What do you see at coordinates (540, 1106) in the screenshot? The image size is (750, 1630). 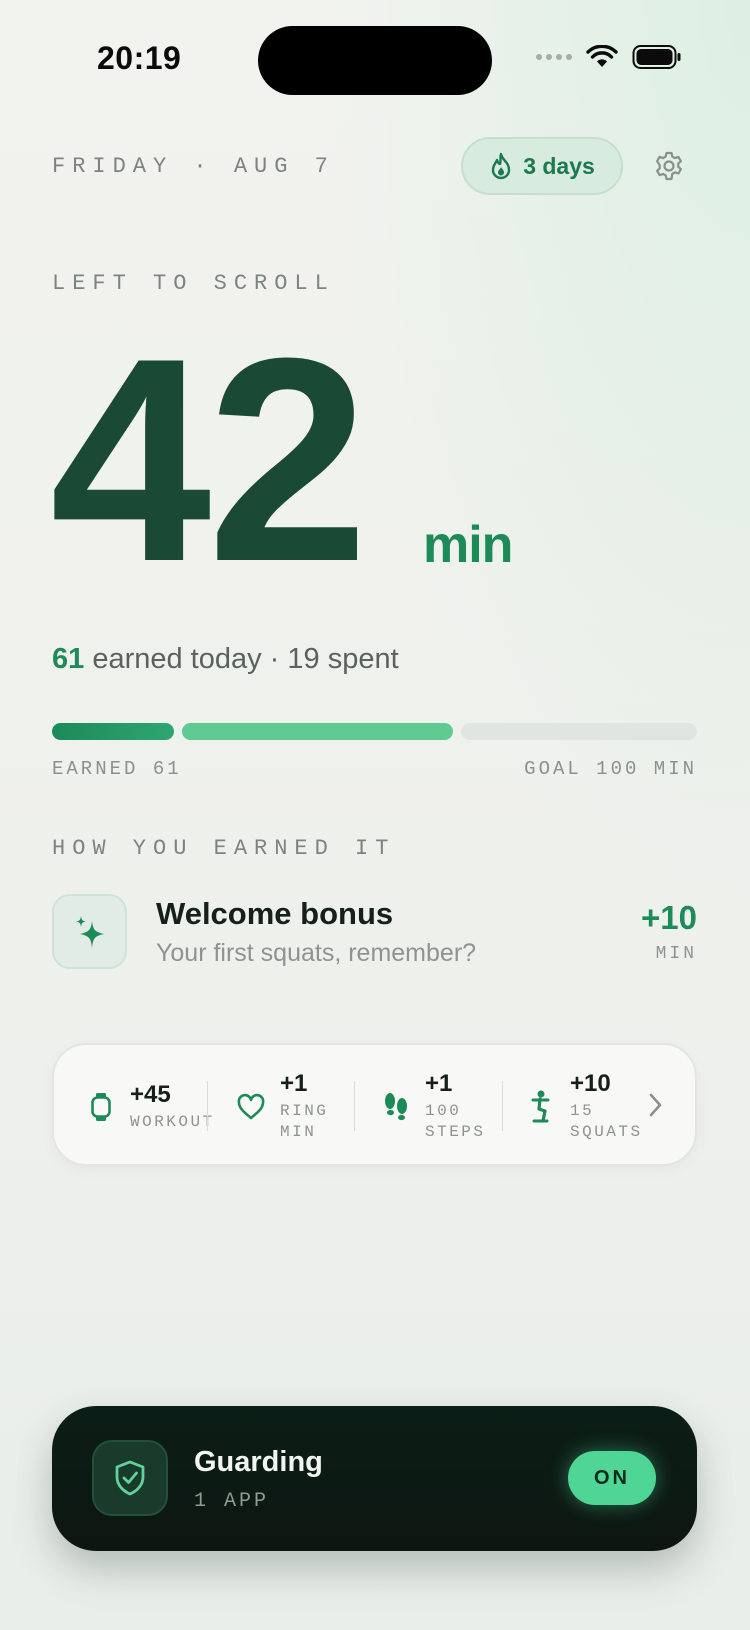 I see `squat-icon` at bounding box center [540, 1106].